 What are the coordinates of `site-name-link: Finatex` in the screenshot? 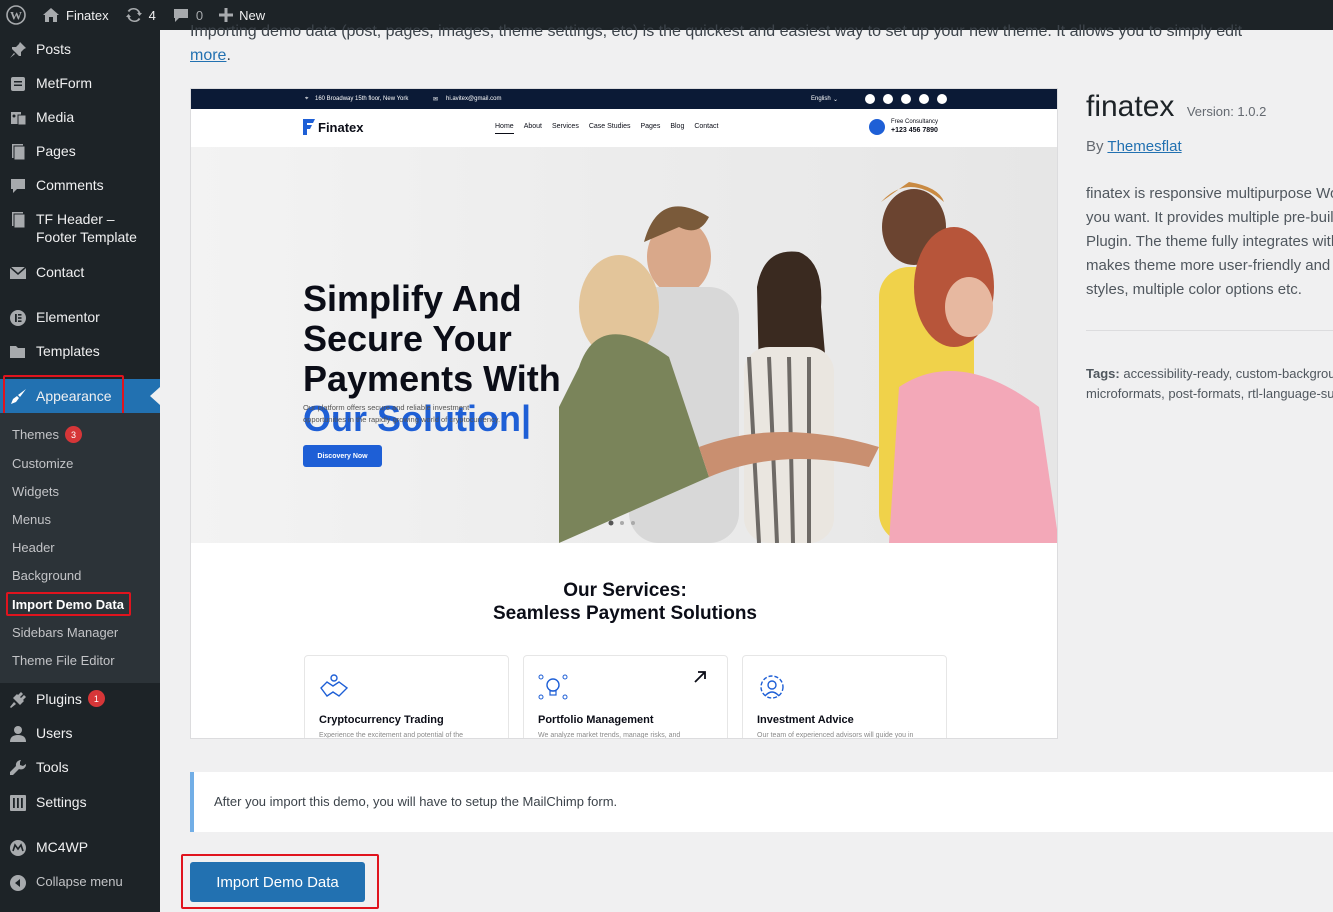 It's located at (75, 15).